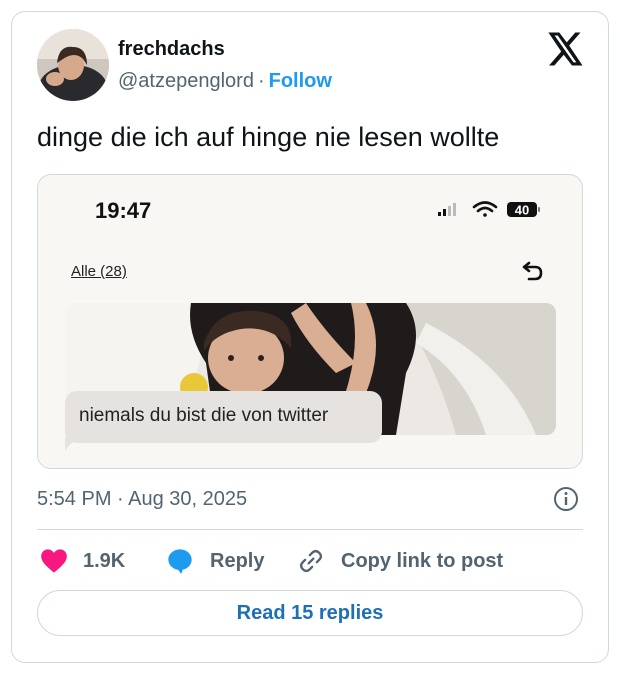 The image size is (620, 674). I want to click on copy-link-button: Copy link to post, so click(400, 561).